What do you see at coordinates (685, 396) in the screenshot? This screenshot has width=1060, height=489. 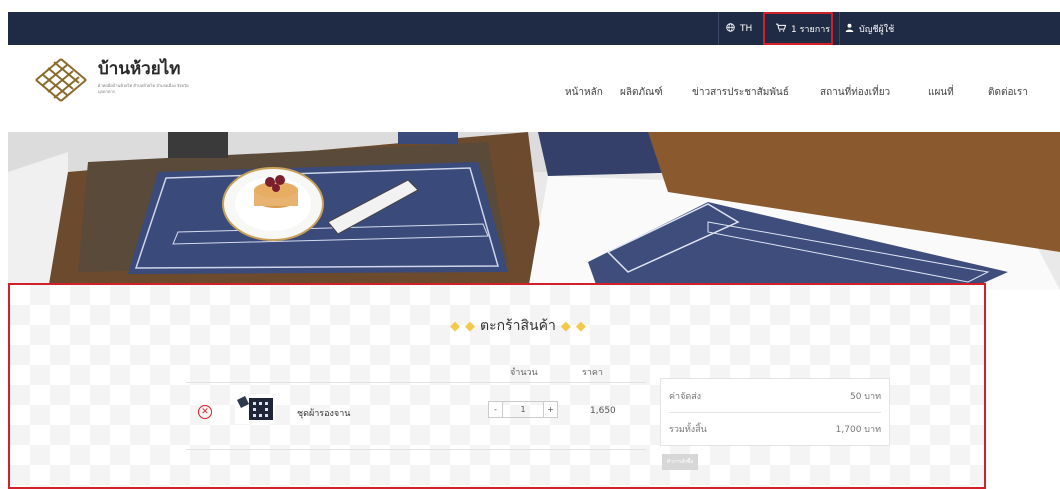 I see `shipping-label: ค่าจัดส่ง` at bounding box center [685, 396].